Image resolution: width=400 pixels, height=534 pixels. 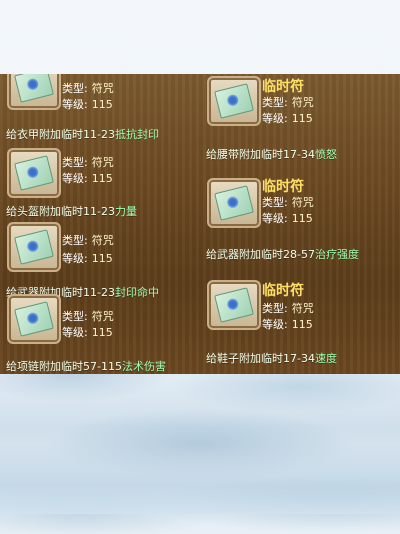 I want to click on item-description: 给武器附加临时28-57治疗强度, so click(x=282, y=254).